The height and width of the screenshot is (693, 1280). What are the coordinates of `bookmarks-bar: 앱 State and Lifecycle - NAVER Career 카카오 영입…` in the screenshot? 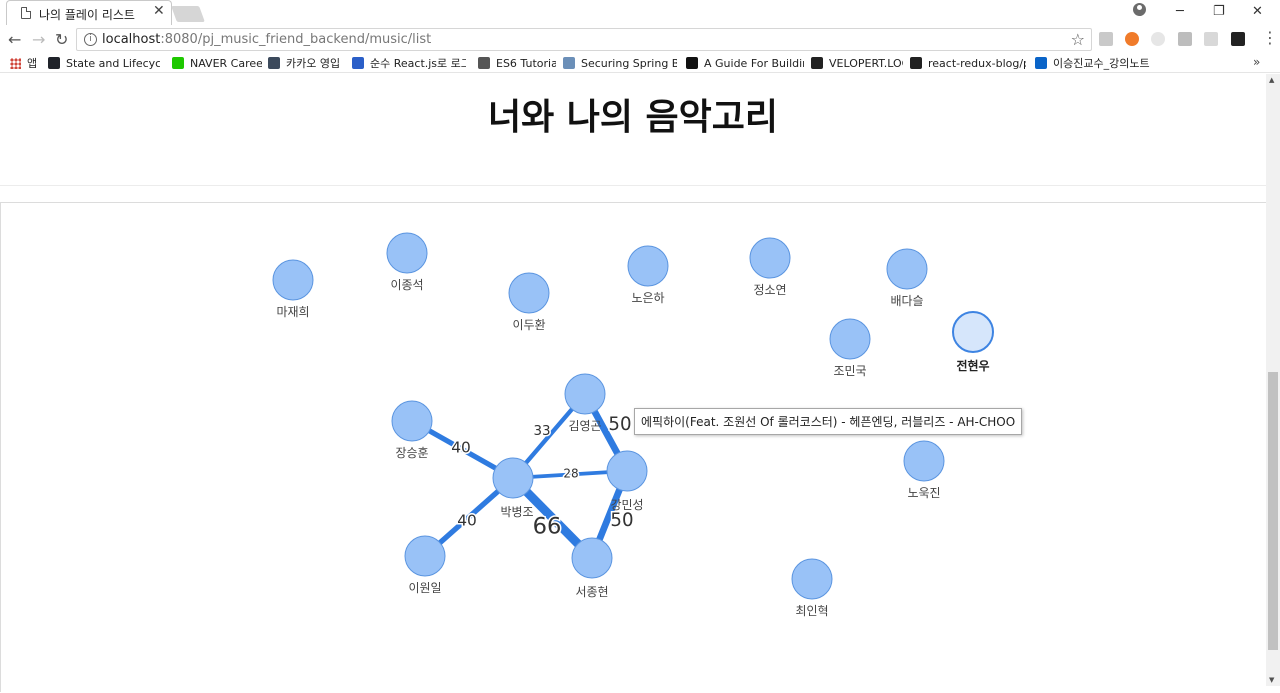 It's located at (640, 63).